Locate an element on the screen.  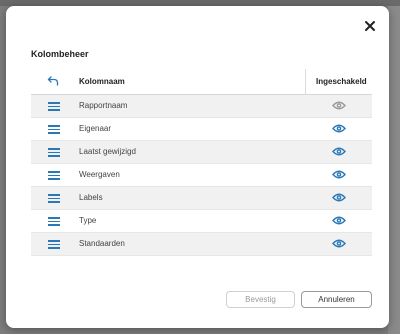
cancel-button: Annuleren is located at coordinates (336, 299).